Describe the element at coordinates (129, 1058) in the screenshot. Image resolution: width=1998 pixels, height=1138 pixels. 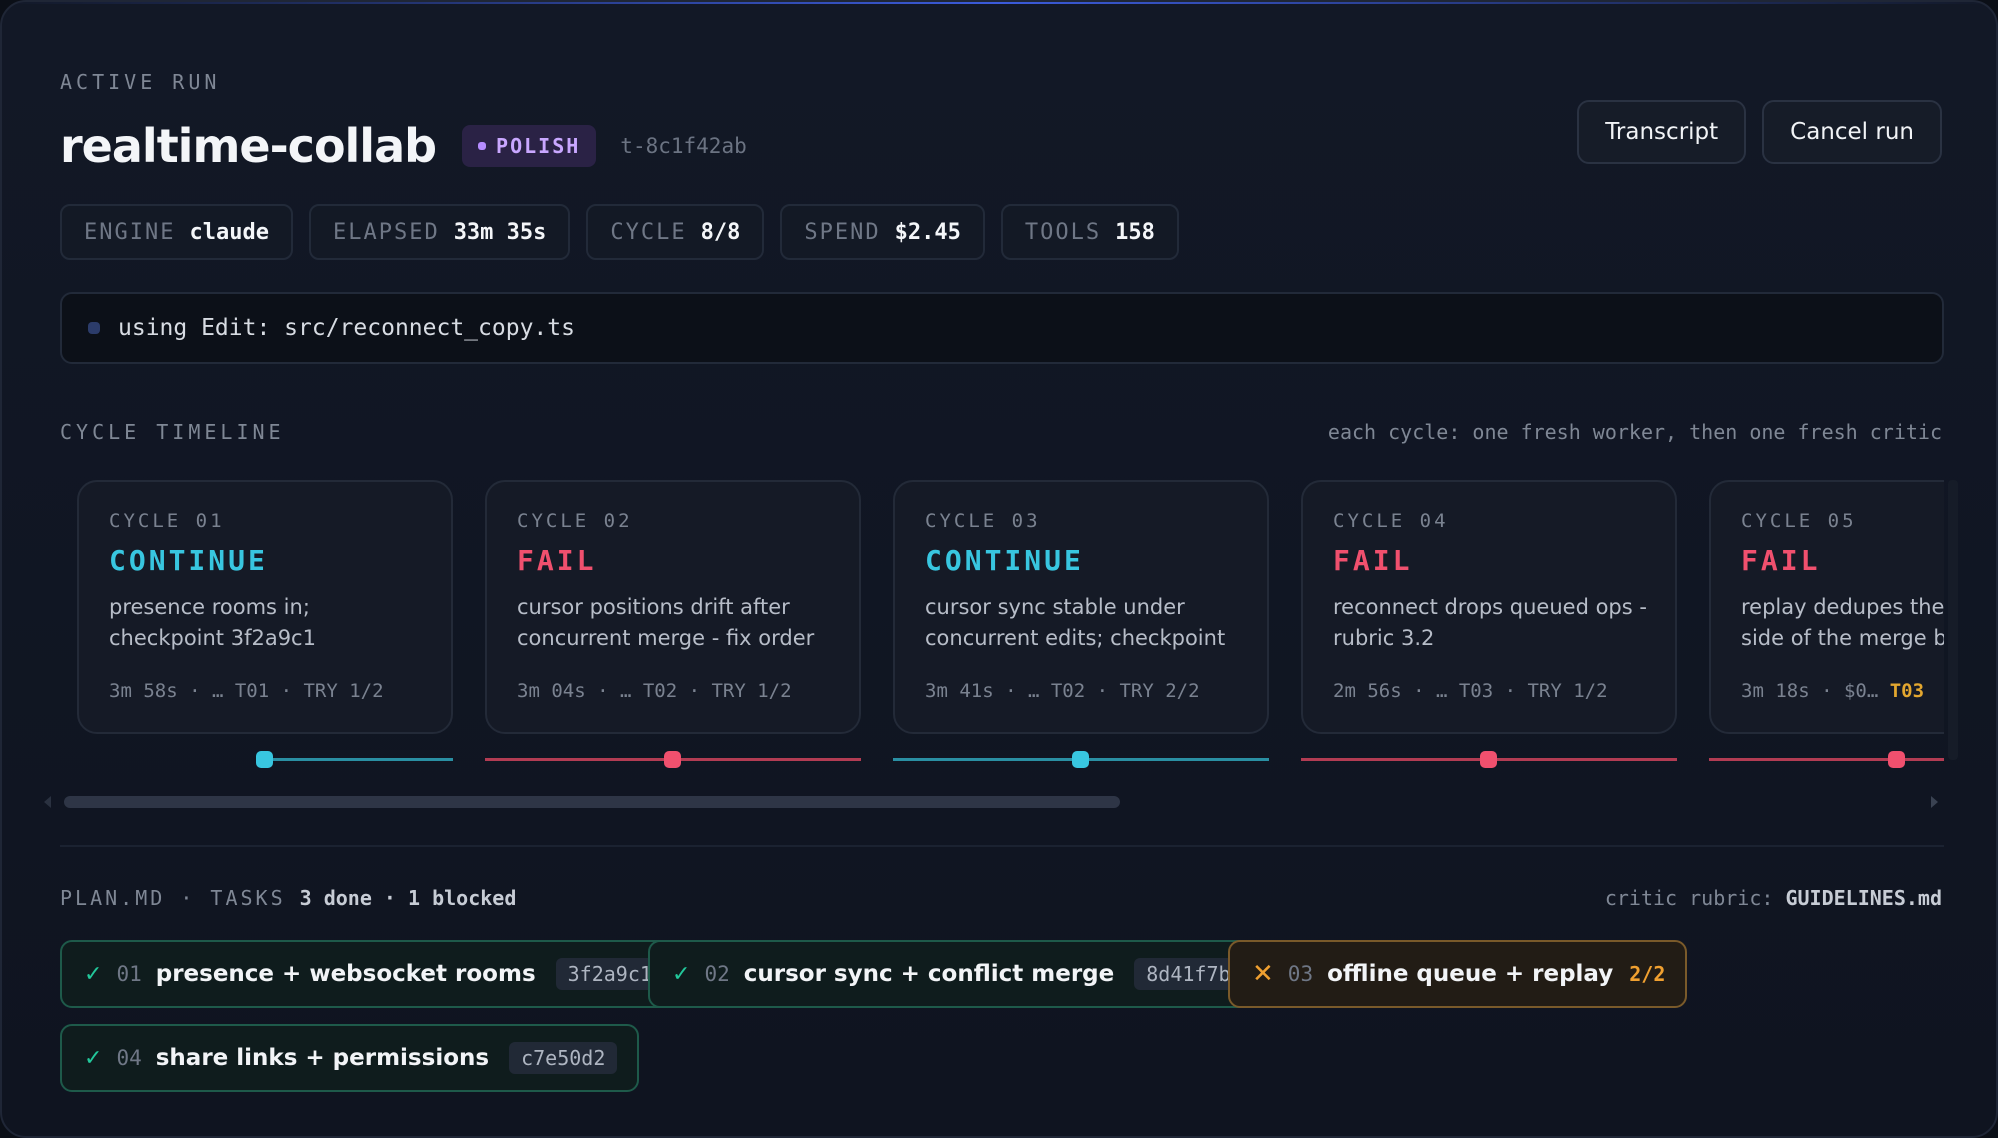
I see `task-number: 04` at that location.